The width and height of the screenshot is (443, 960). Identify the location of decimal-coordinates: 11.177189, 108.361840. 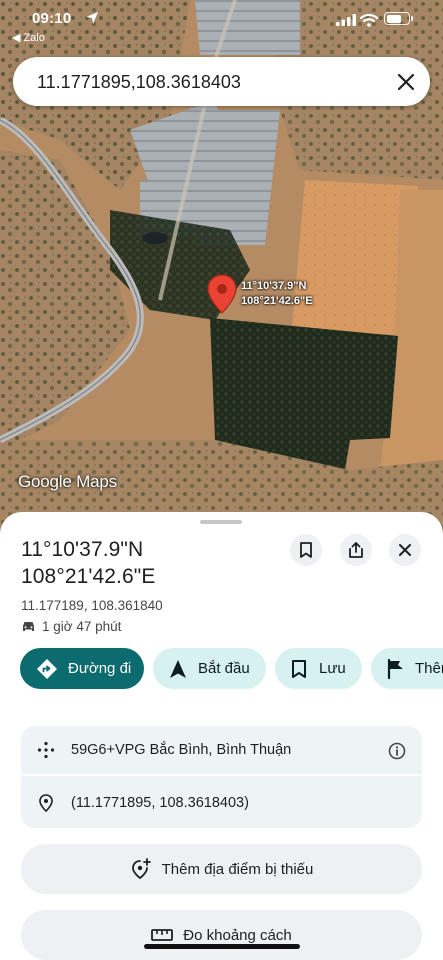
(92, 605).